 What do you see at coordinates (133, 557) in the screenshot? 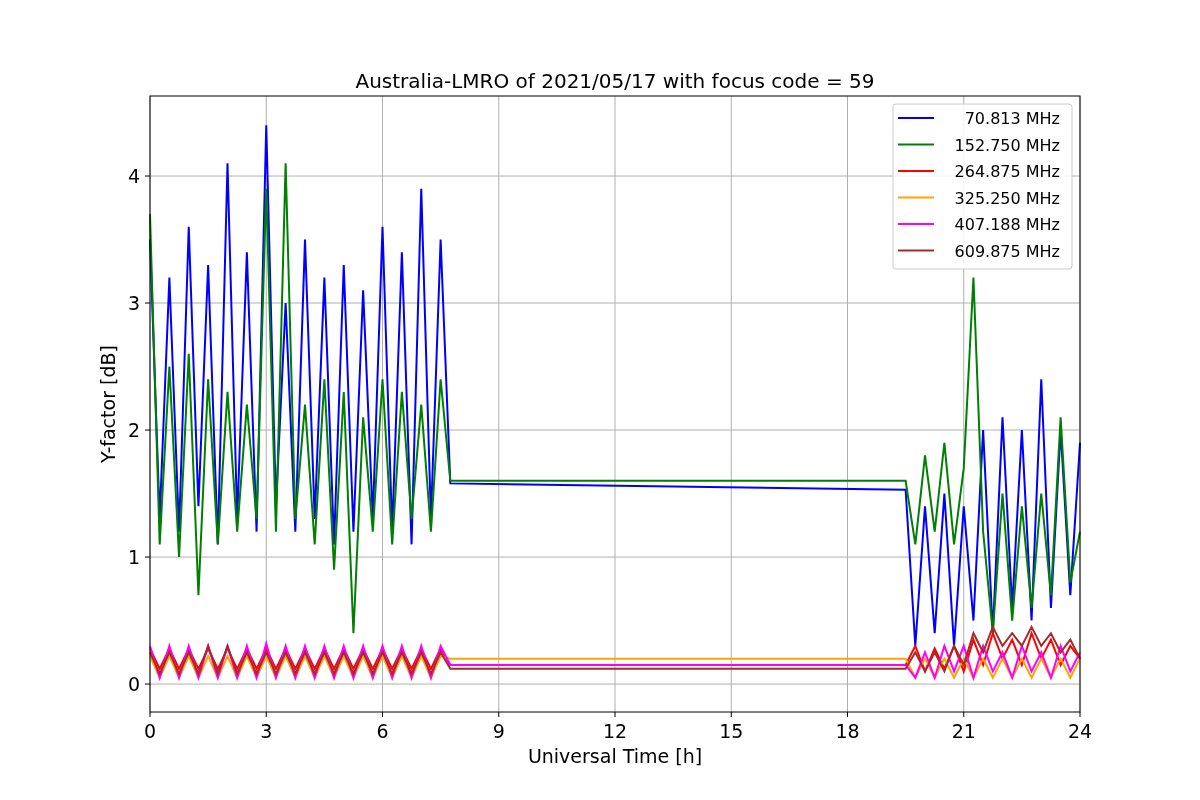
I see `tick-label: 1` at bounding box center [133, 557].